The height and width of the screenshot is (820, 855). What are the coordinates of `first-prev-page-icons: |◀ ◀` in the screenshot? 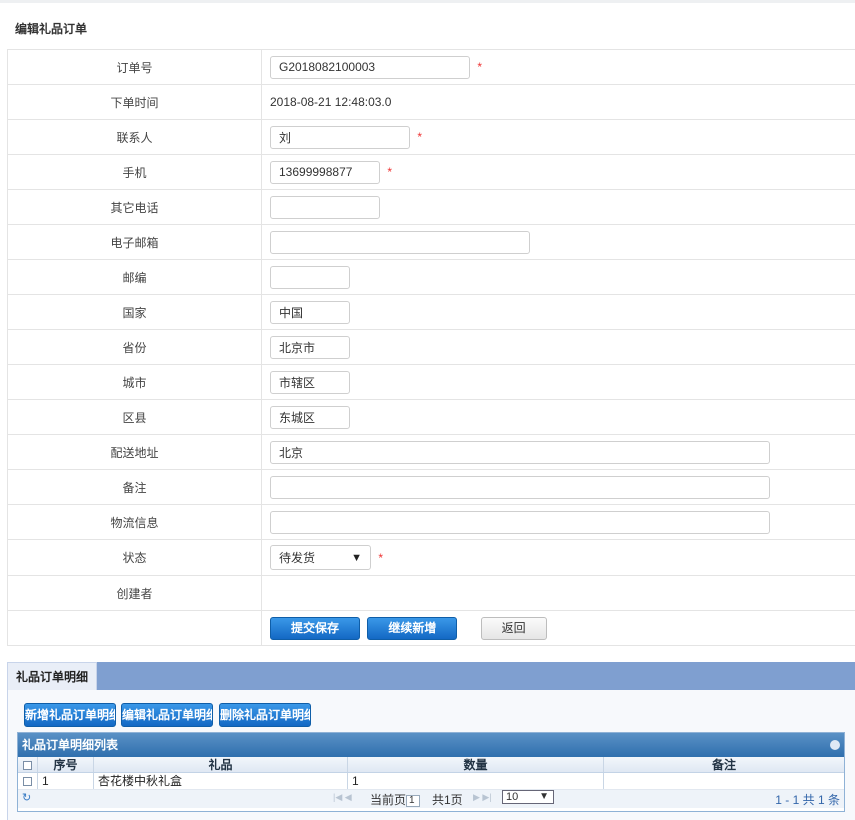 It's located at (342, 797).